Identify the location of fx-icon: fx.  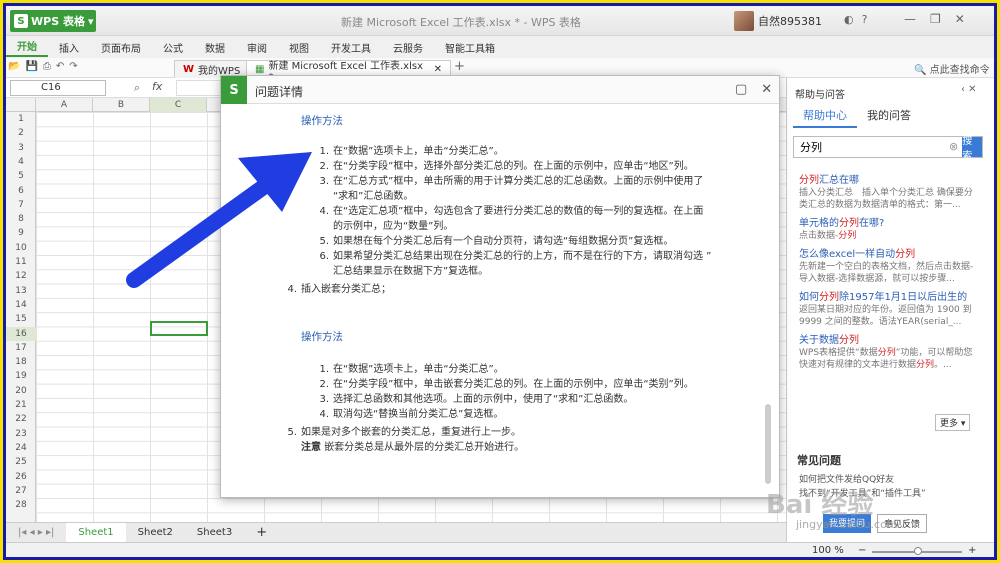
(157, 86).